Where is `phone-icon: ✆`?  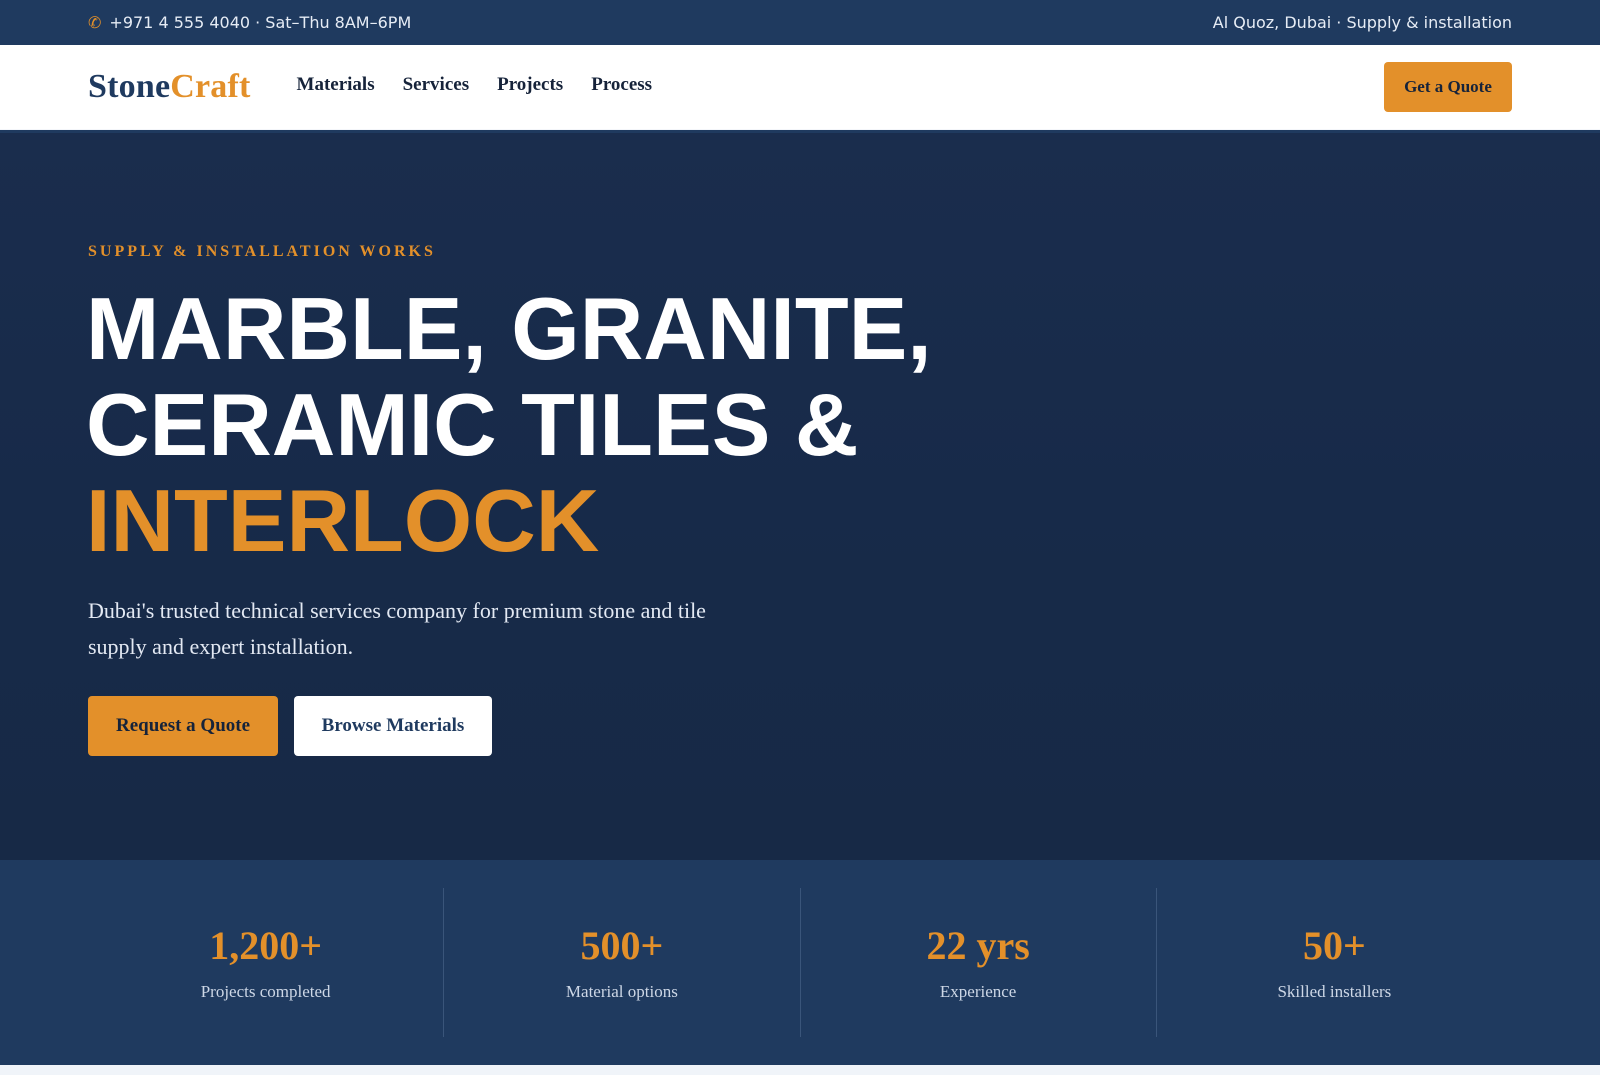 phone-icon: ✆ is located at coordinates (95, 22).